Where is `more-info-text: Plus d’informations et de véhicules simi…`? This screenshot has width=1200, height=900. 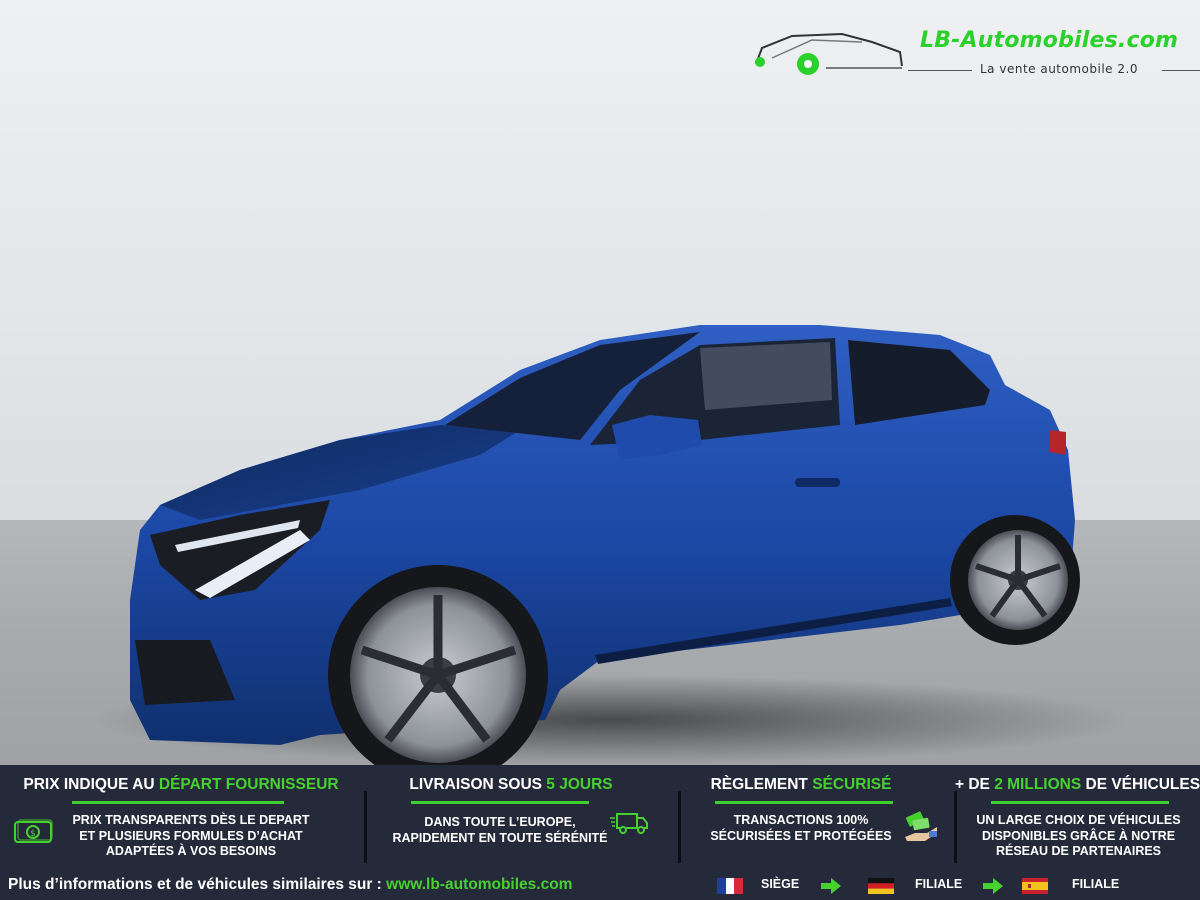 more-info-text: Plus d’informations et de véhicules simi… is located at coordinates (290, 885).